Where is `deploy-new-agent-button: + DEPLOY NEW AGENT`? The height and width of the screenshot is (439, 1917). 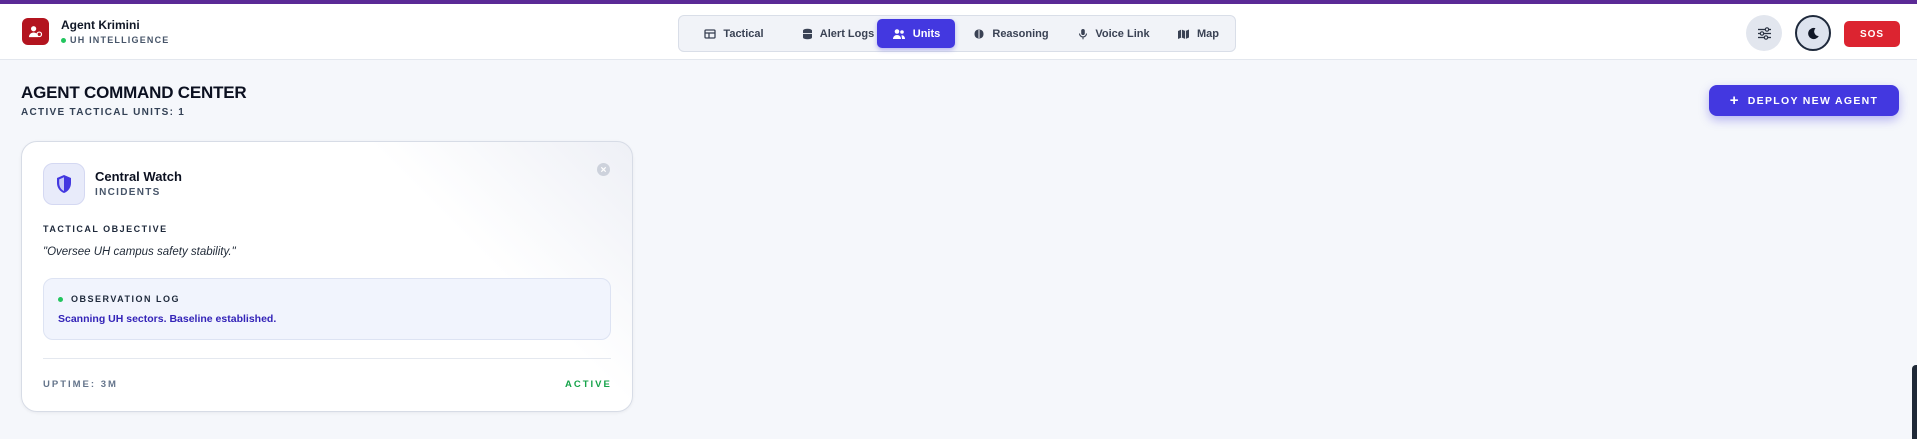 deploy-new-agent-button: + DEPLOY NEW AGENT is located at coordinates (1804, 100).